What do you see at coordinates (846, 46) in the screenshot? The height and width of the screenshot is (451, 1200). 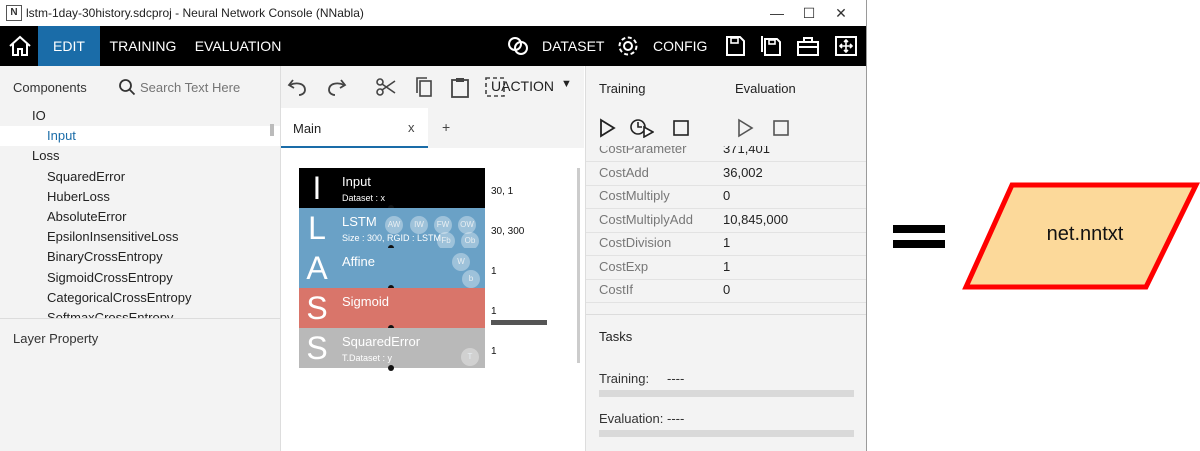 I see `fit-view-icon` at bounding box center [846, 46].